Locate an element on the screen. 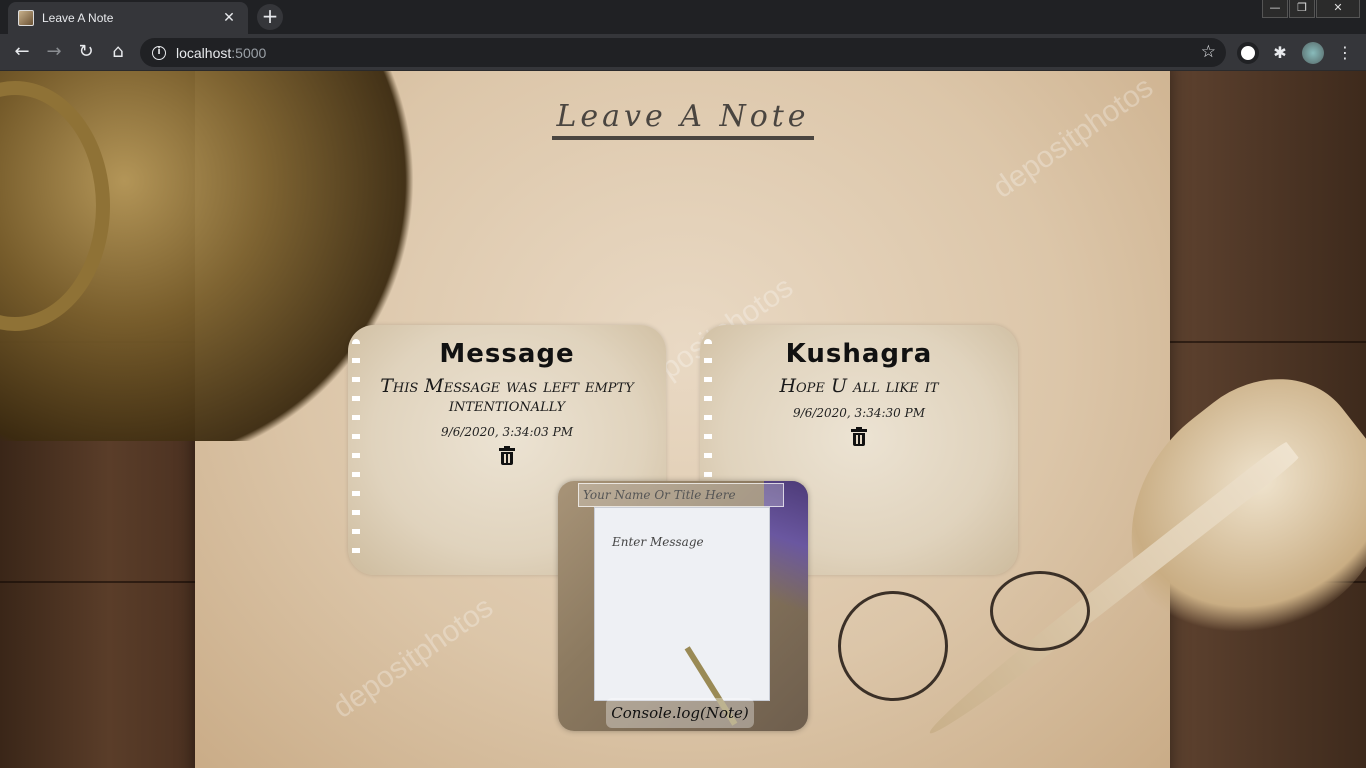  back-arrow-icon: ← is located at coordinates (22, 52).